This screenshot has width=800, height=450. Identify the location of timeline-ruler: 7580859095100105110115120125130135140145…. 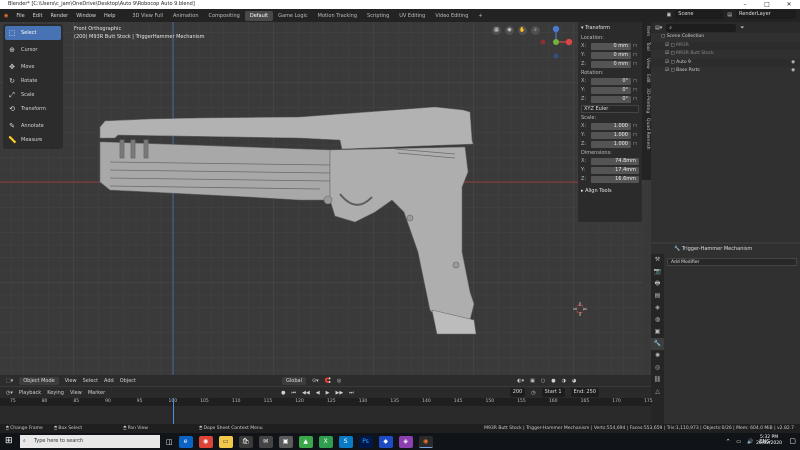
(326, 402).